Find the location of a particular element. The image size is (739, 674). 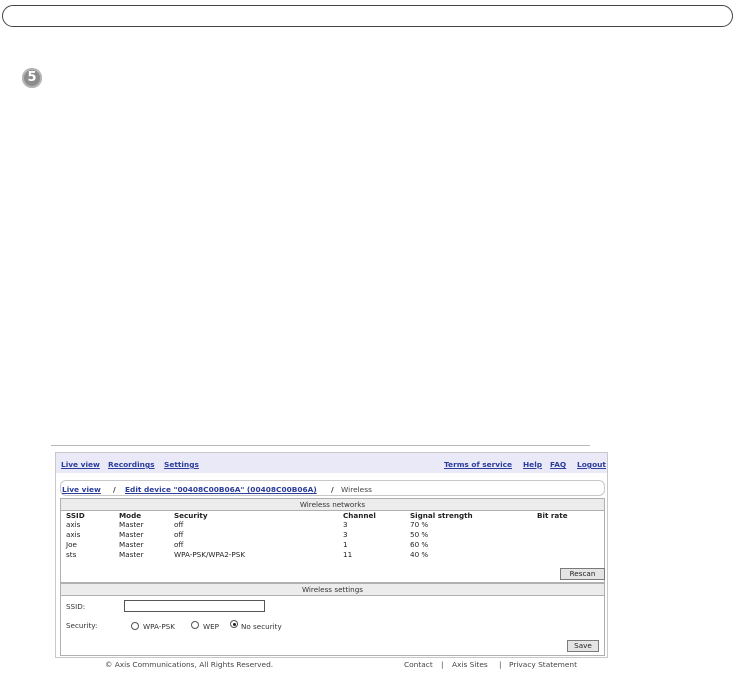

breadcrumb-current: Wireless is located at coordinates (356, 489).